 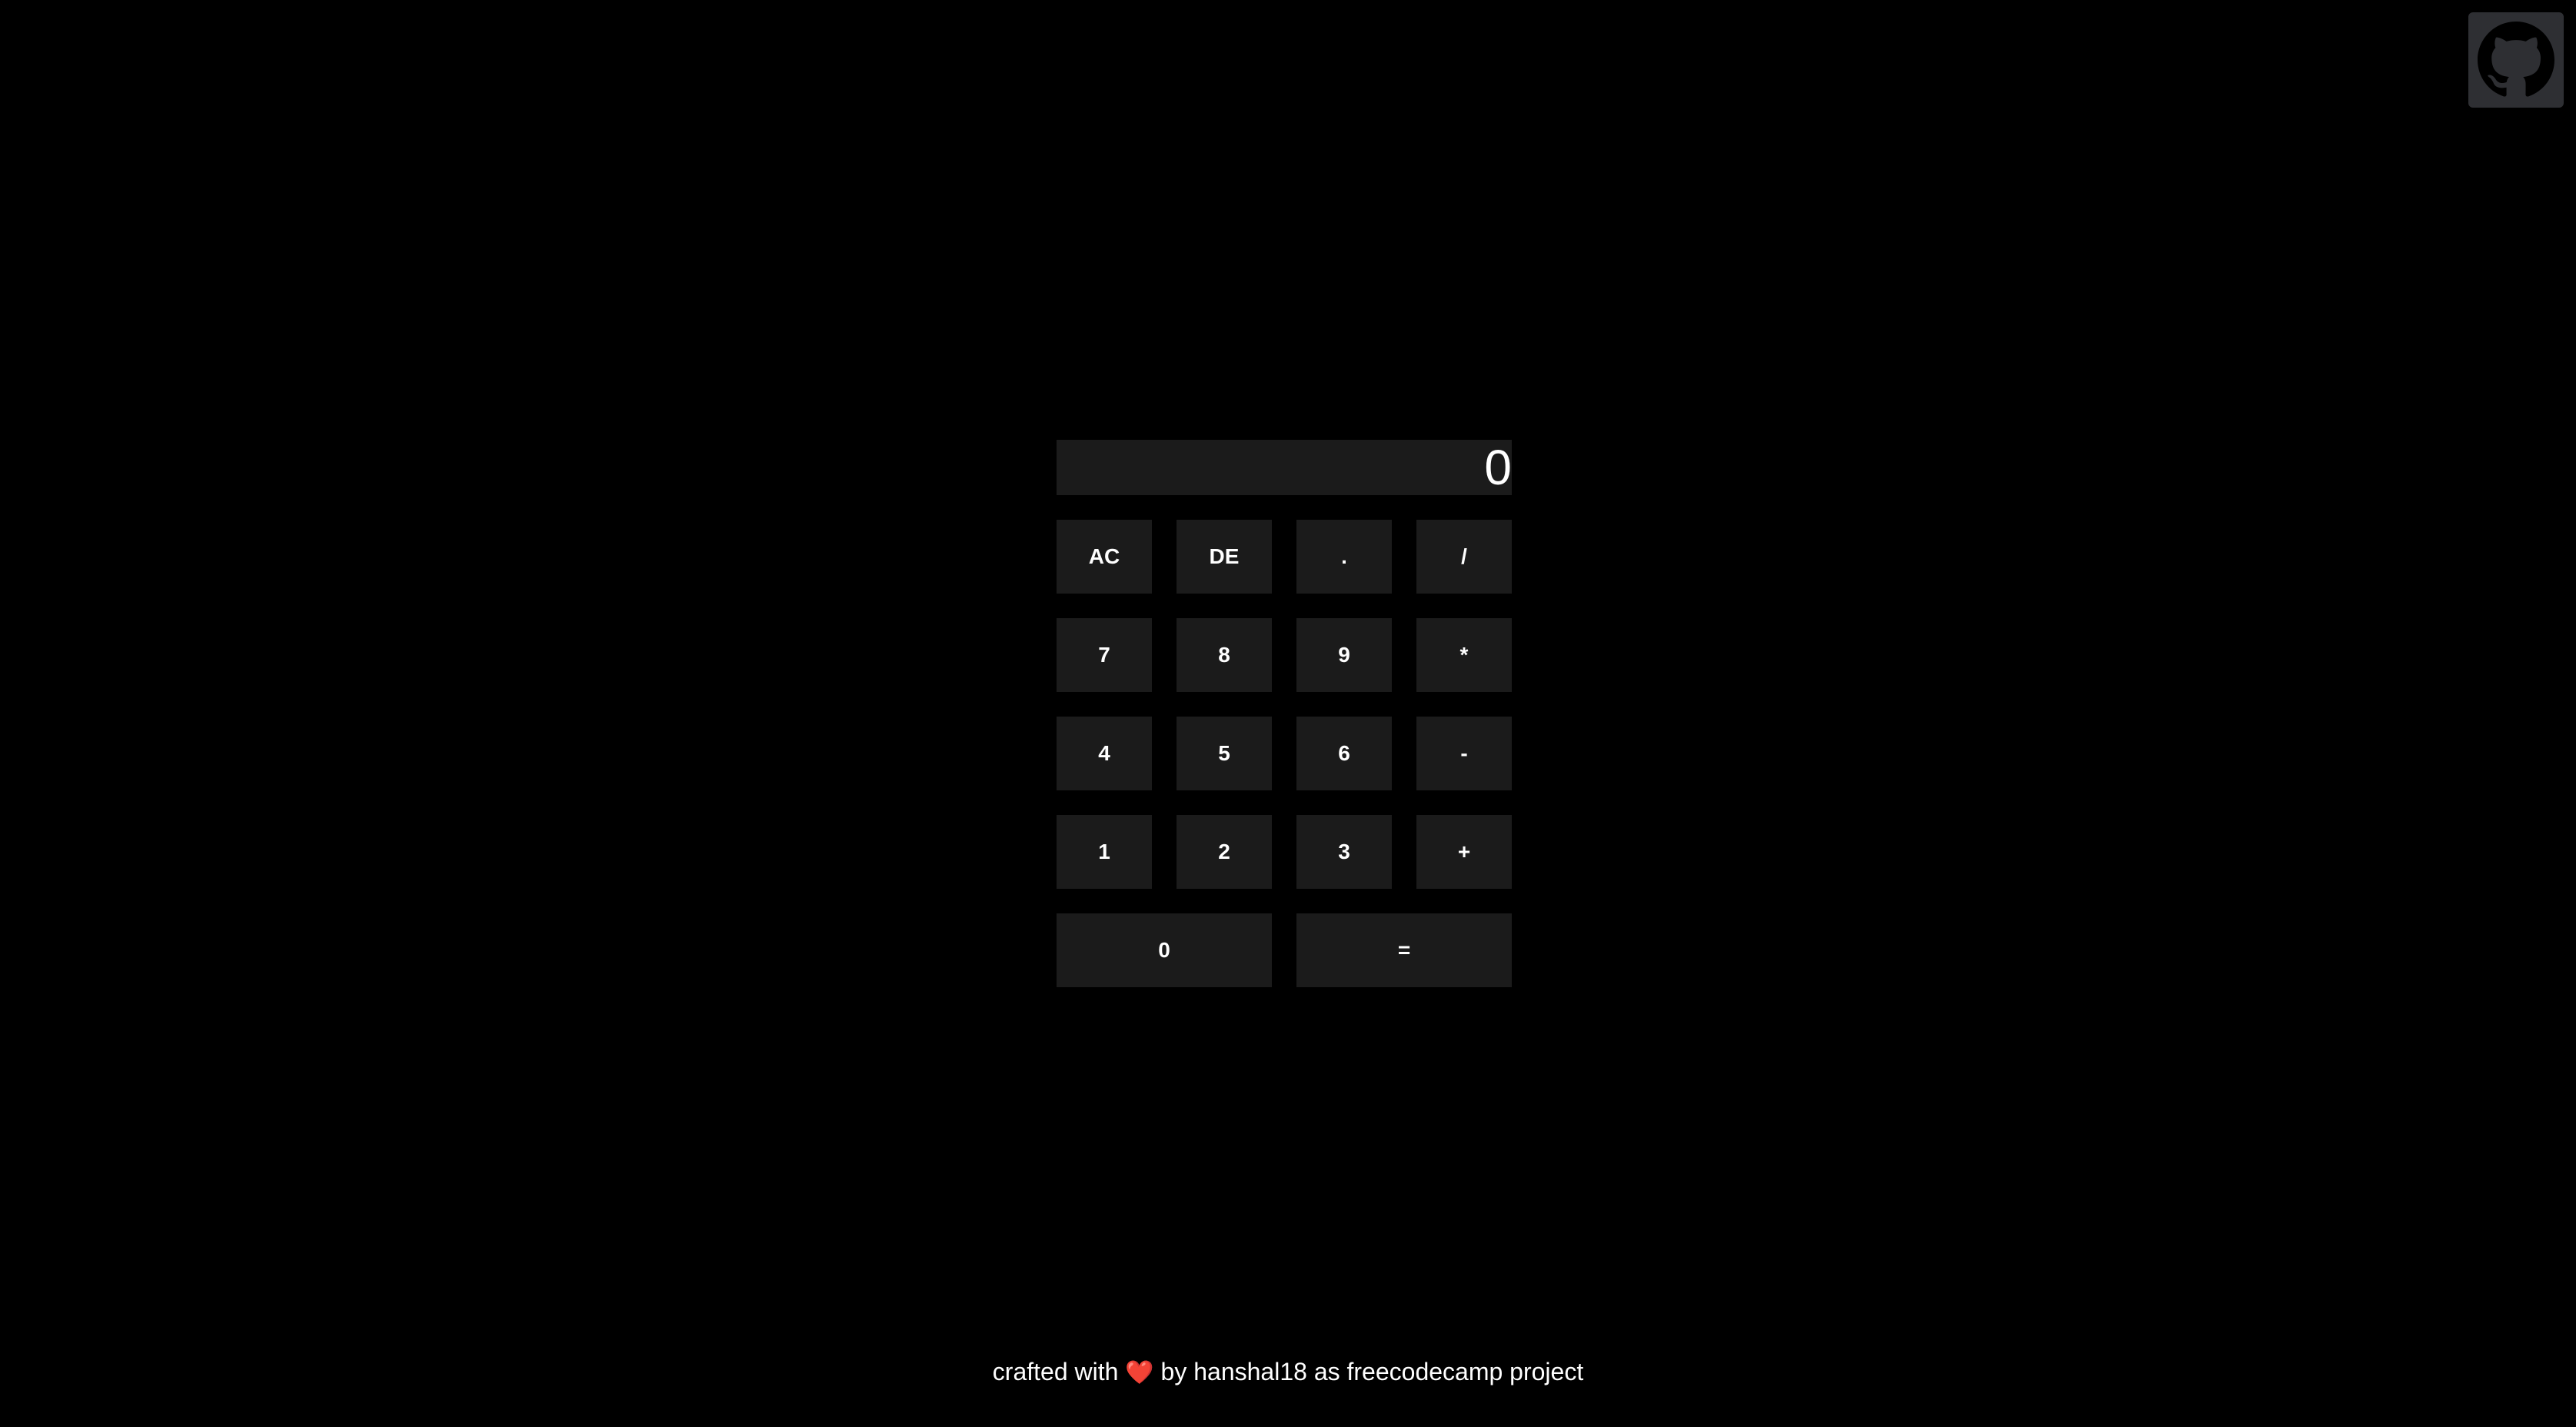 I want to click on digit-8-button: 8, so click(x=1225, y=655).